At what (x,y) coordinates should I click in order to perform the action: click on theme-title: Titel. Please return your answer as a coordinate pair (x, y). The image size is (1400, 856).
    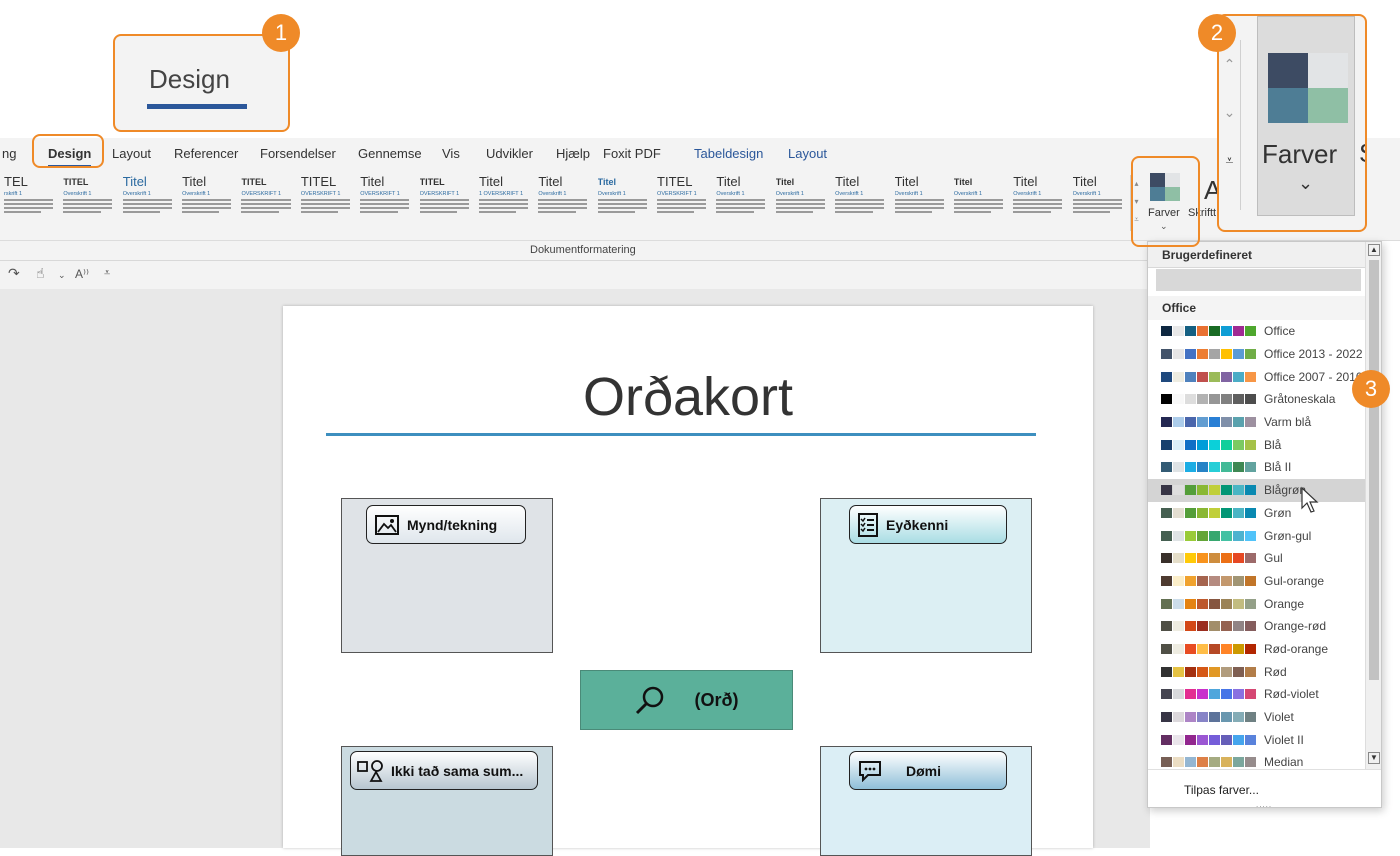
    Looking at the image, I should click on (906, 182).